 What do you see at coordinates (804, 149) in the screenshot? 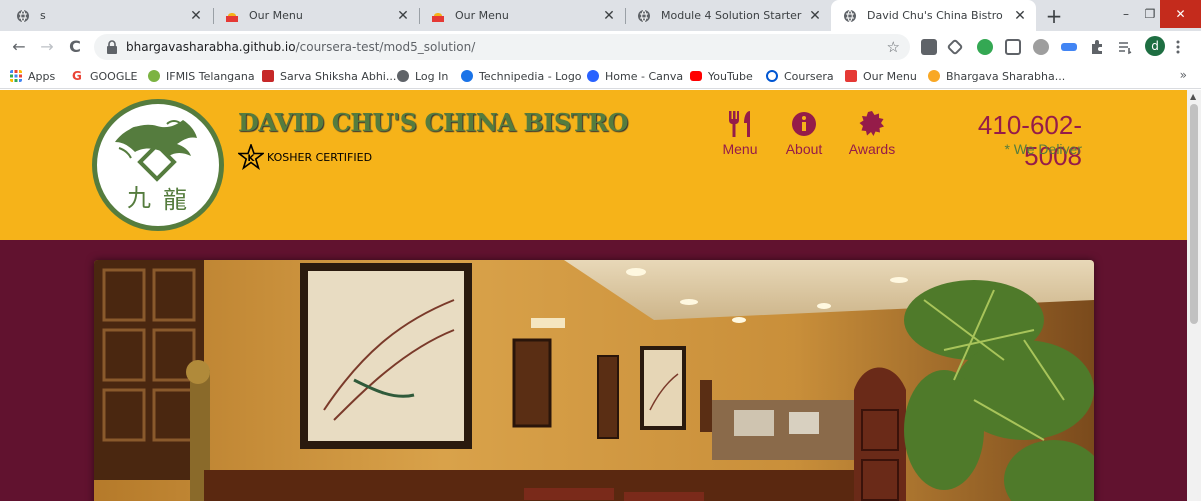
I see `nav-about-label: About` at bounding box center [804, 149].